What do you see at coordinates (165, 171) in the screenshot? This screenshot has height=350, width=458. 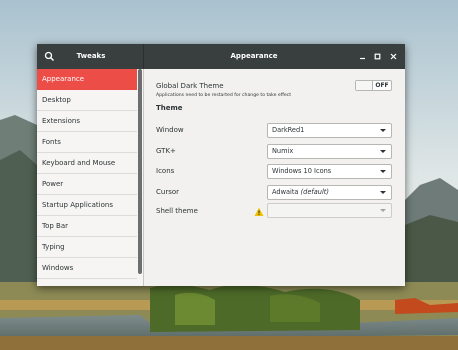 I see `icons-label: Icons` at bounding box center [165, 171].